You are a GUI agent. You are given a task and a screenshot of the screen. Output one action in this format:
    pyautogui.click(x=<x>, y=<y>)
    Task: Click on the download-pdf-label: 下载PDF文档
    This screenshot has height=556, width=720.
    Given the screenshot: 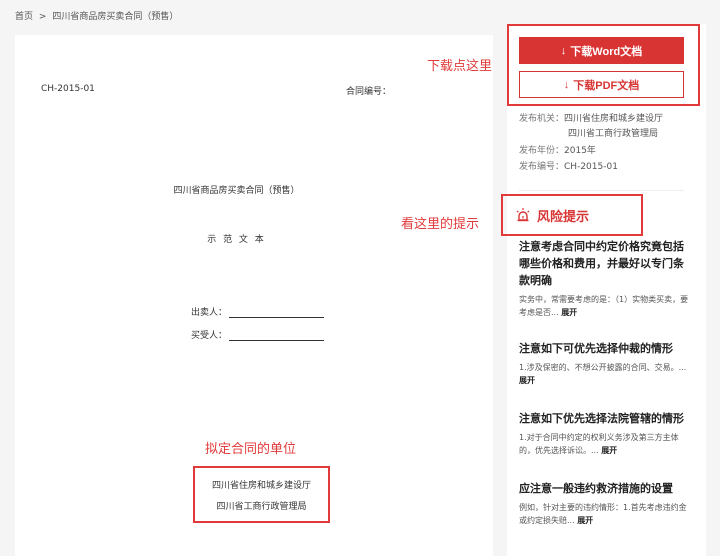 What is the action you would take?
    pyautogui.click(x=606, y=85)
    